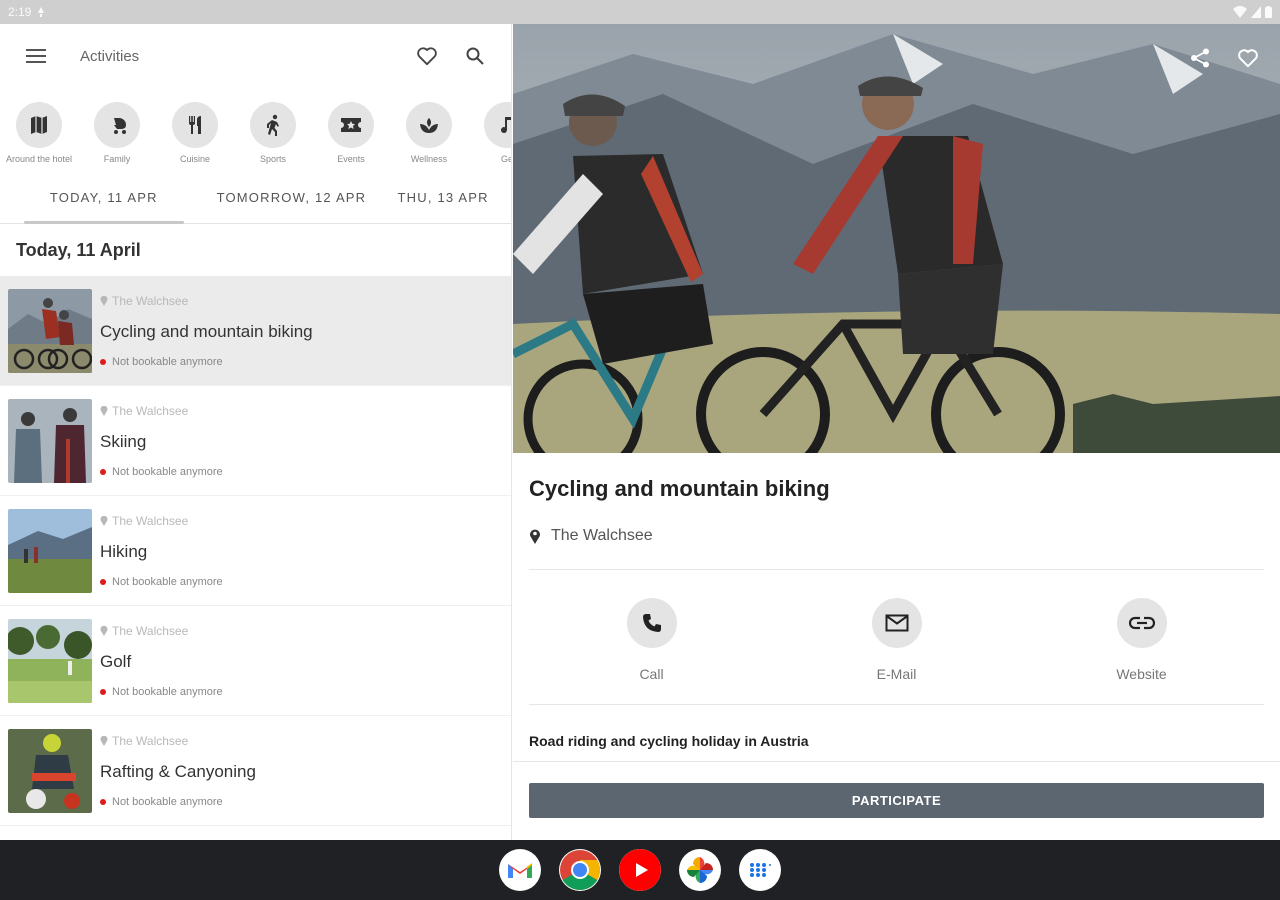  What do you see at coordinates (679, 488) in the screenshot?
I see `detail-title: Cycling and mountain biking` at bounding box center [679, 488].